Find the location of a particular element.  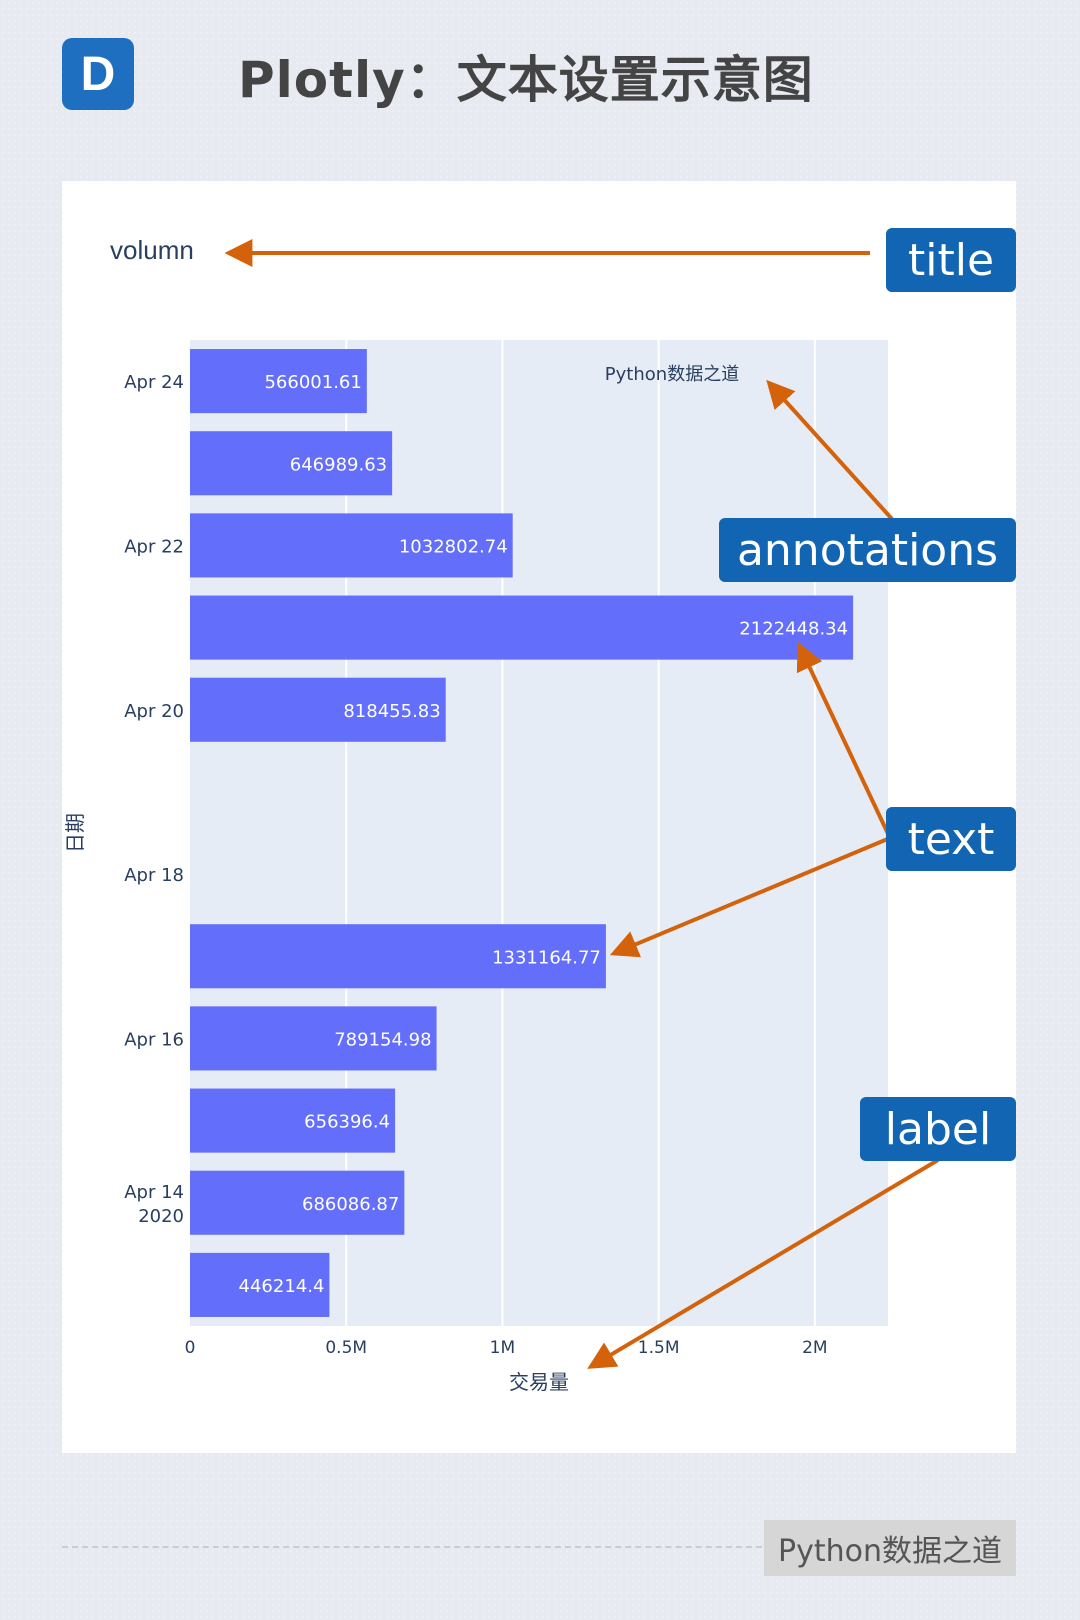

y-tick-label-line: Apr 16 is located at coordinates (154, 1039).